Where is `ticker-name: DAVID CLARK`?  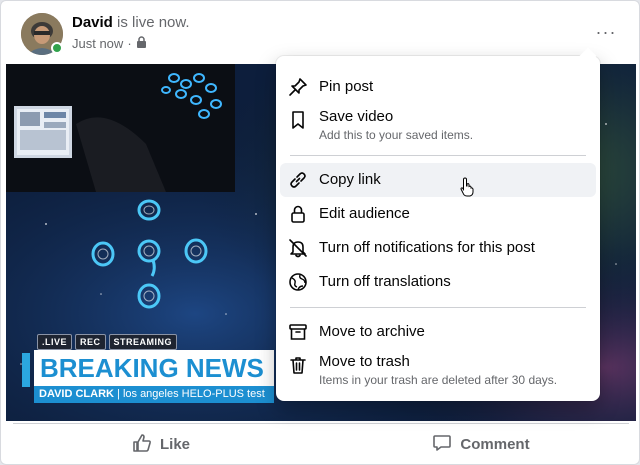
ticker-name: DAVID CLARK is located at coordinates (76, 394).